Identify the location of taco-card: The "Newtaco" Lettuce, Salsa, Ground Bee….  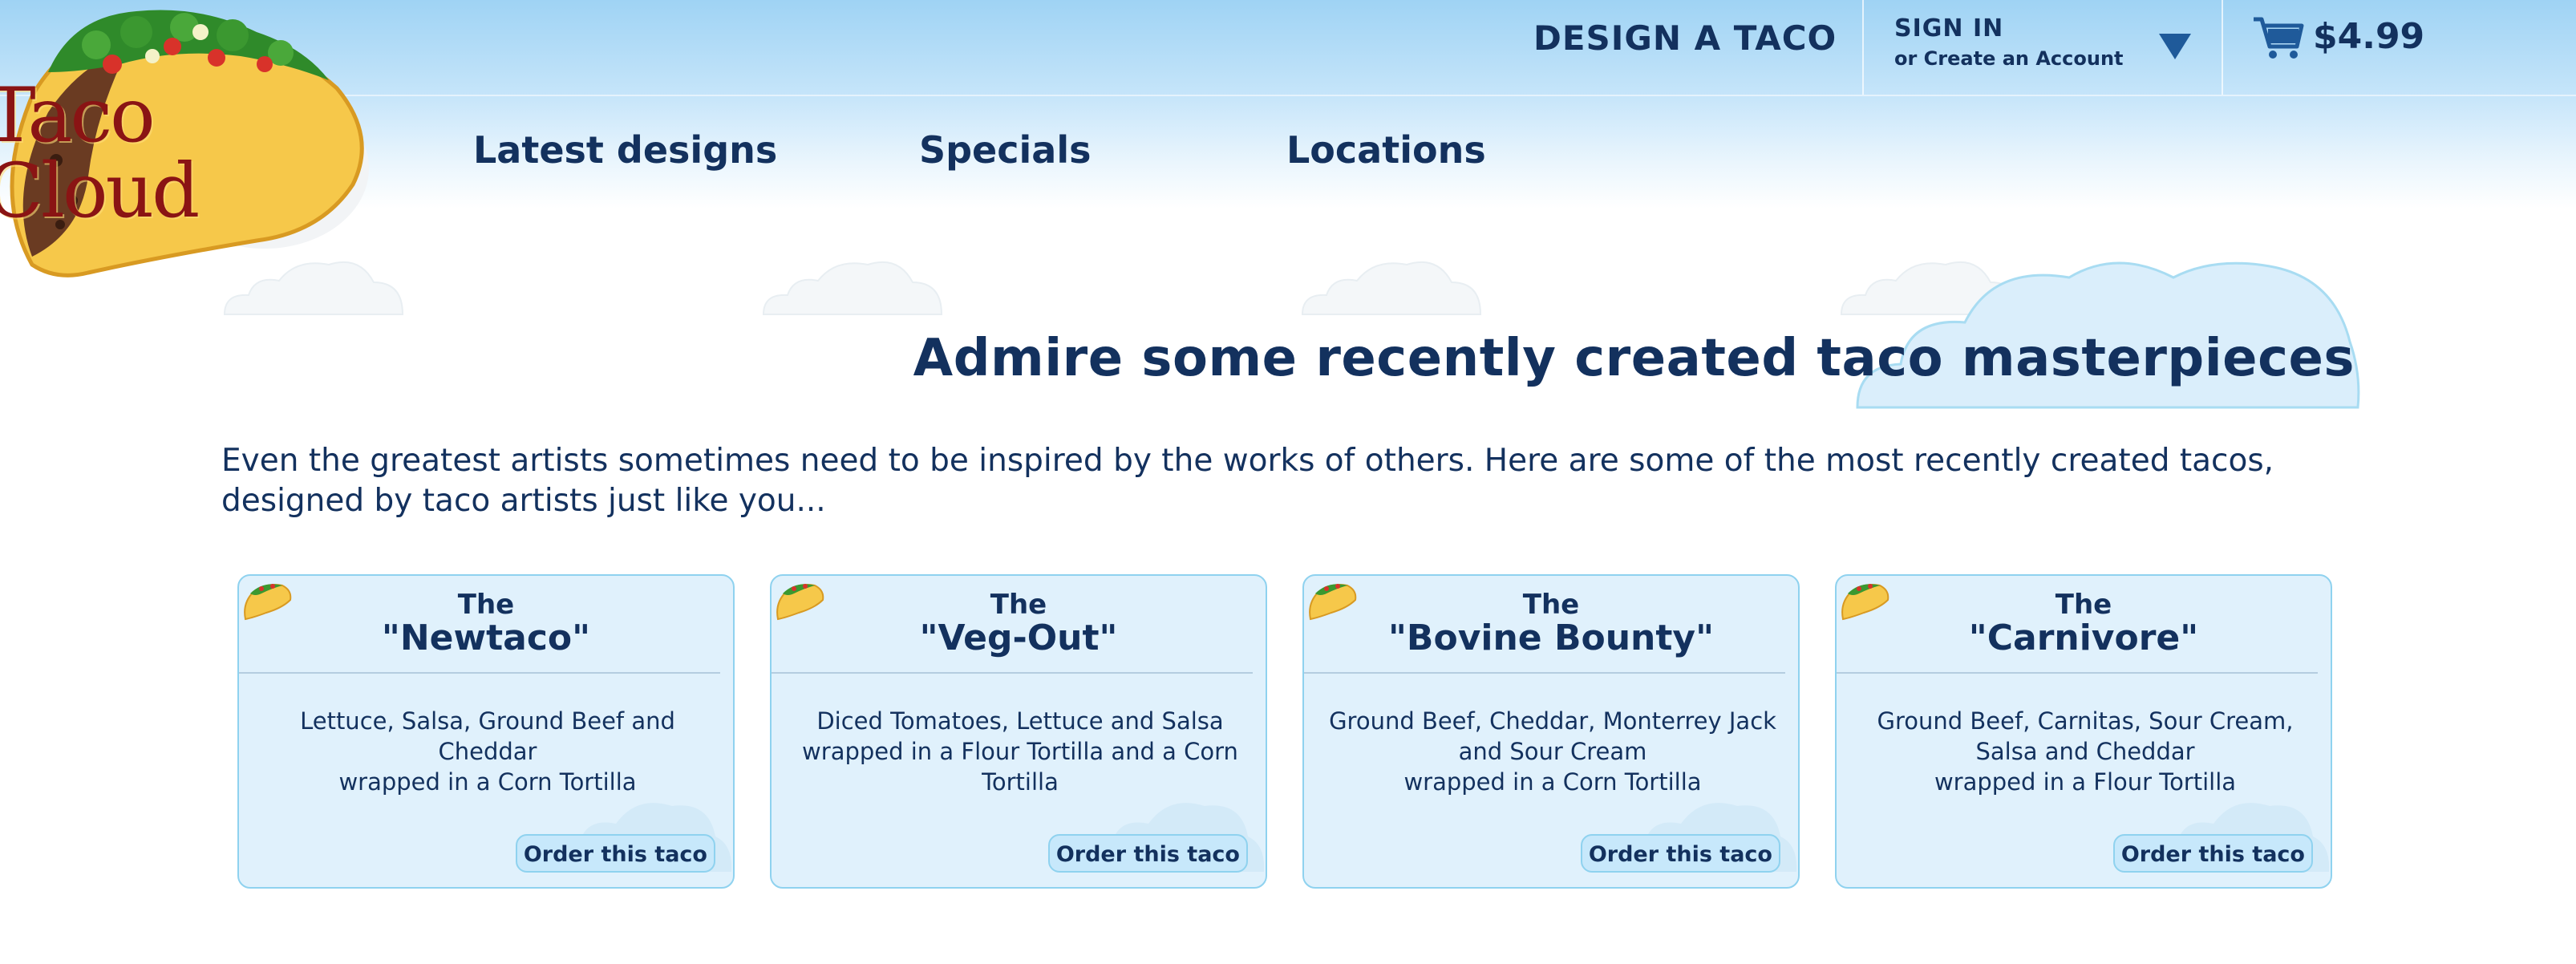
(486, 731).